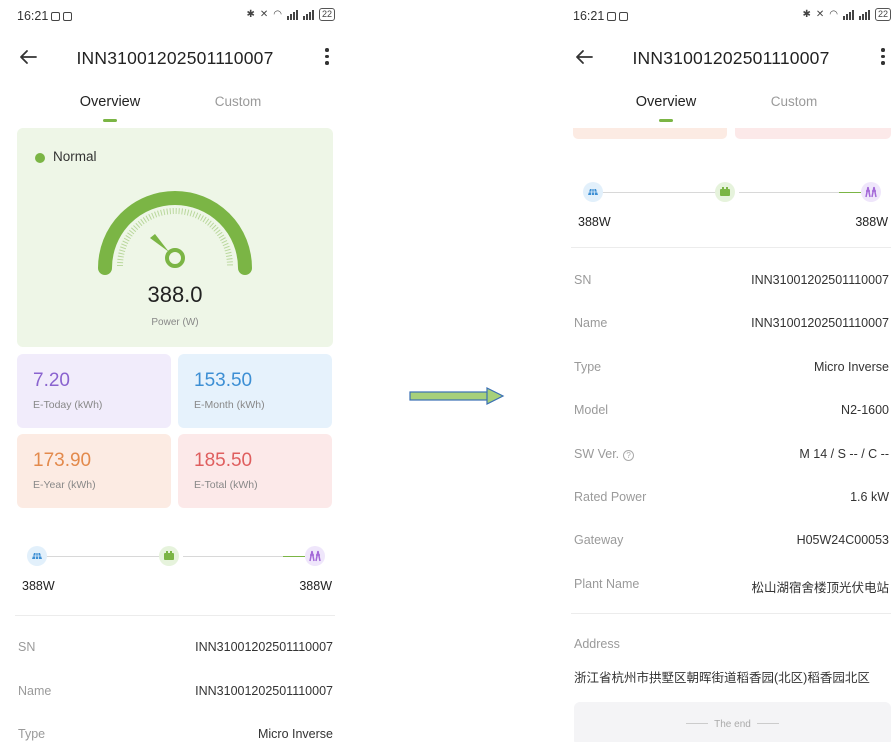 The image size is (891, 742). I want to click on address-value: 浙江省杭州市拱墅区朝晖街道稻香园(北区)稻香园北区, so click(722, 678).